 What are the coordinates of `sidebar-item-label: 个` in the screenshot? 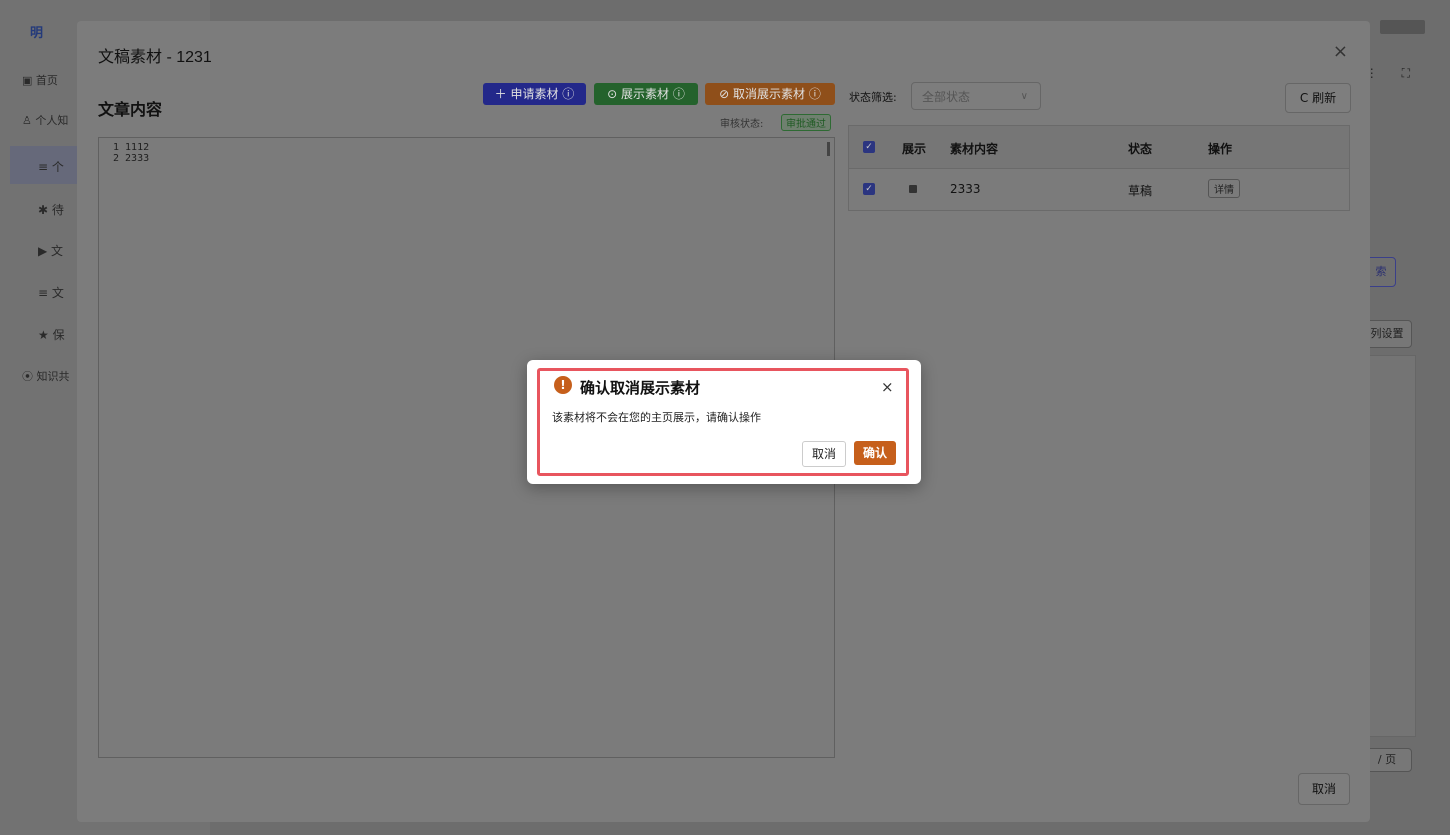 It's located at (57, 167).